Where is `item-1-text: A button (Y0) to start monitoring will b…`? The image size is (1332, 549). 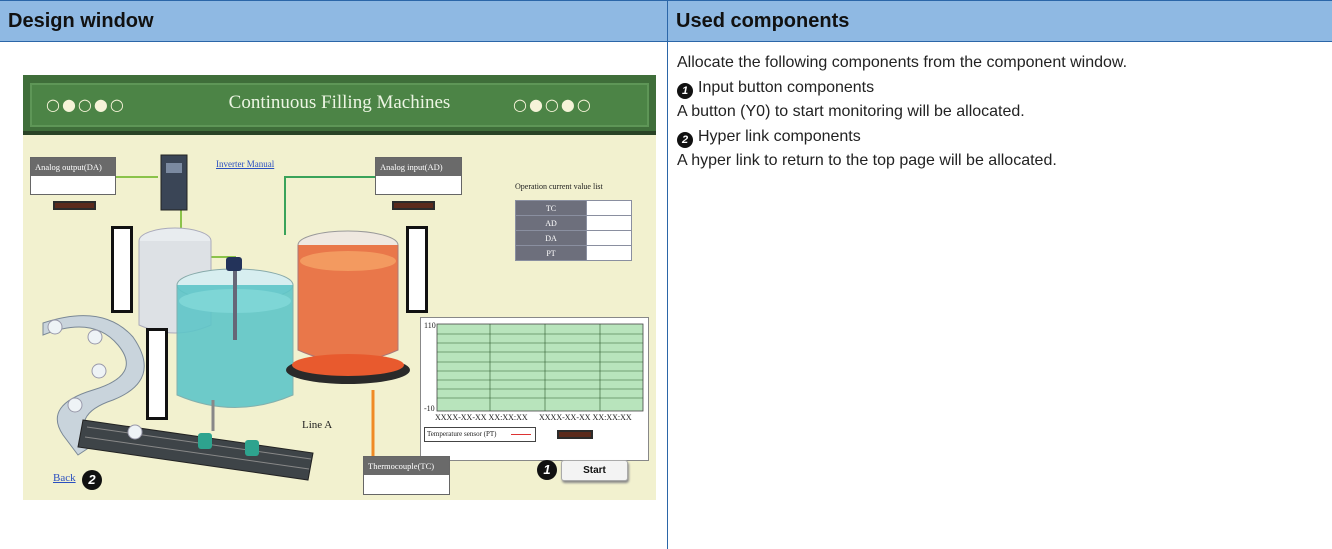
item-1-text: A button (Y0) to start monitoring will b… is located at coordinates (851, 111).